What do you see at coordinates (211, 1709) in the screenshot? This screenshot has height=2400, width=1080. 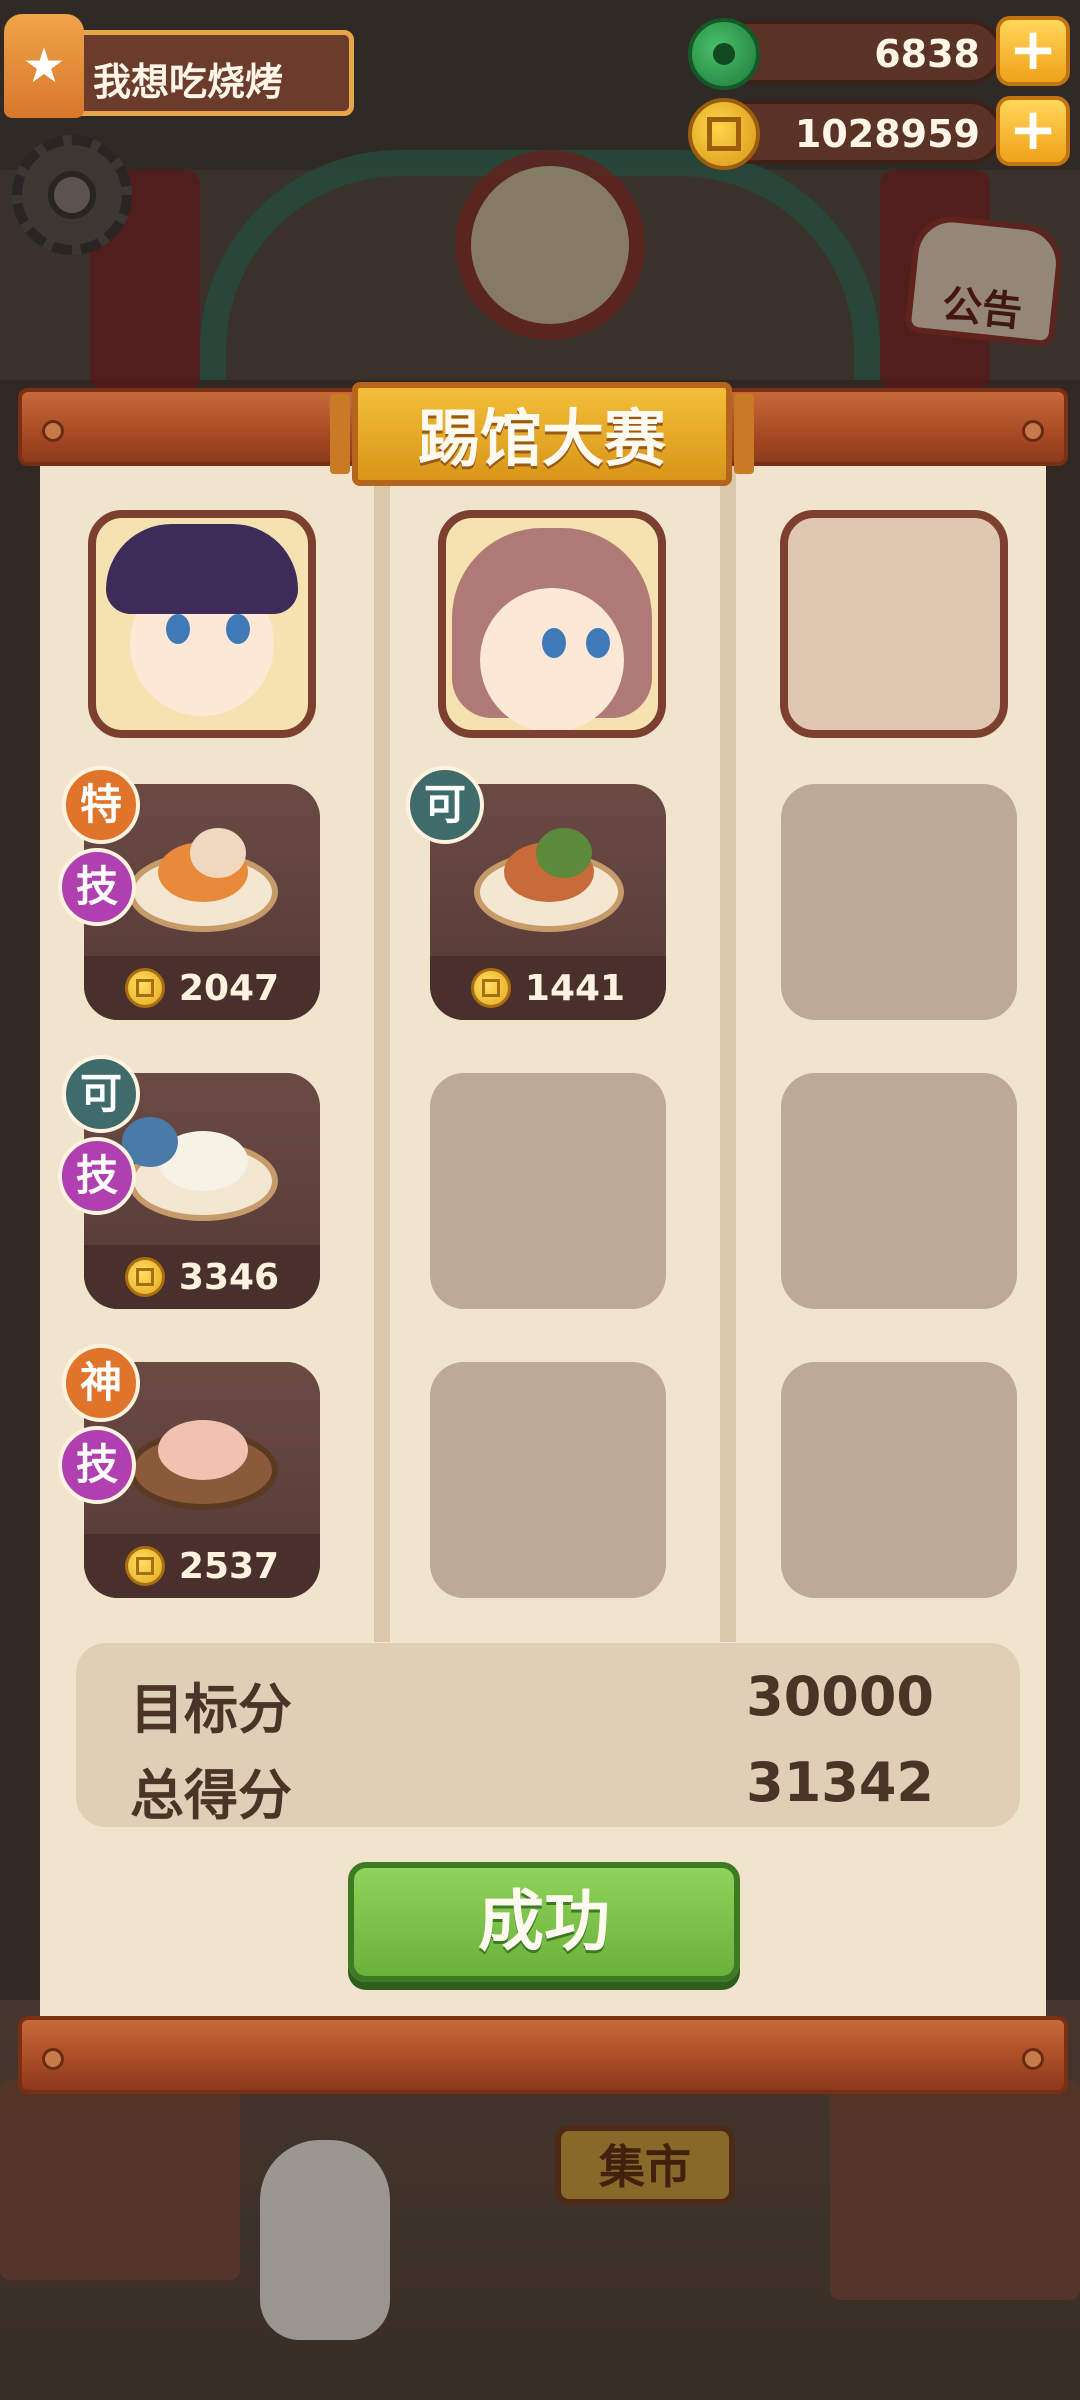 I see `target-score-label: 目标分` at bounding box center [211, 1709].